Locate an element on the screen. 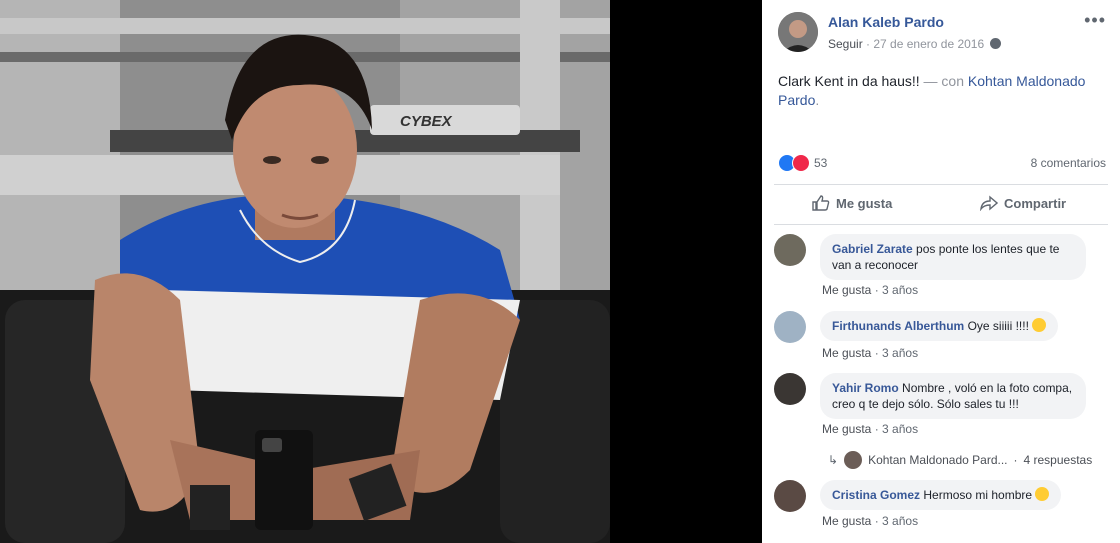 The width and height of the screenshot is (1120, 543). author-avatar is located at coordinates (798, 32).